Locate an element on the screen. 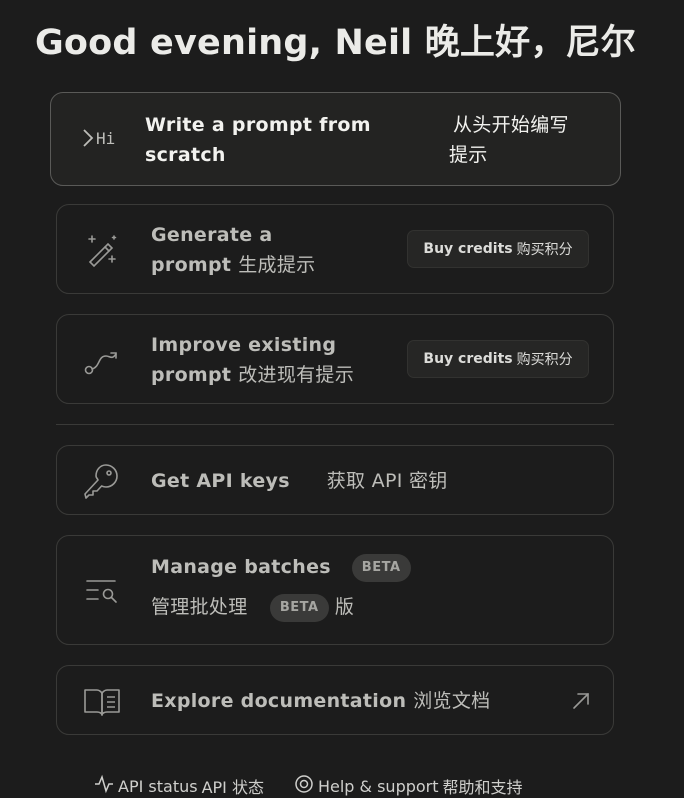  improve-prompt-cjk: 改进现有提示 is located at coordinates (296, 375).